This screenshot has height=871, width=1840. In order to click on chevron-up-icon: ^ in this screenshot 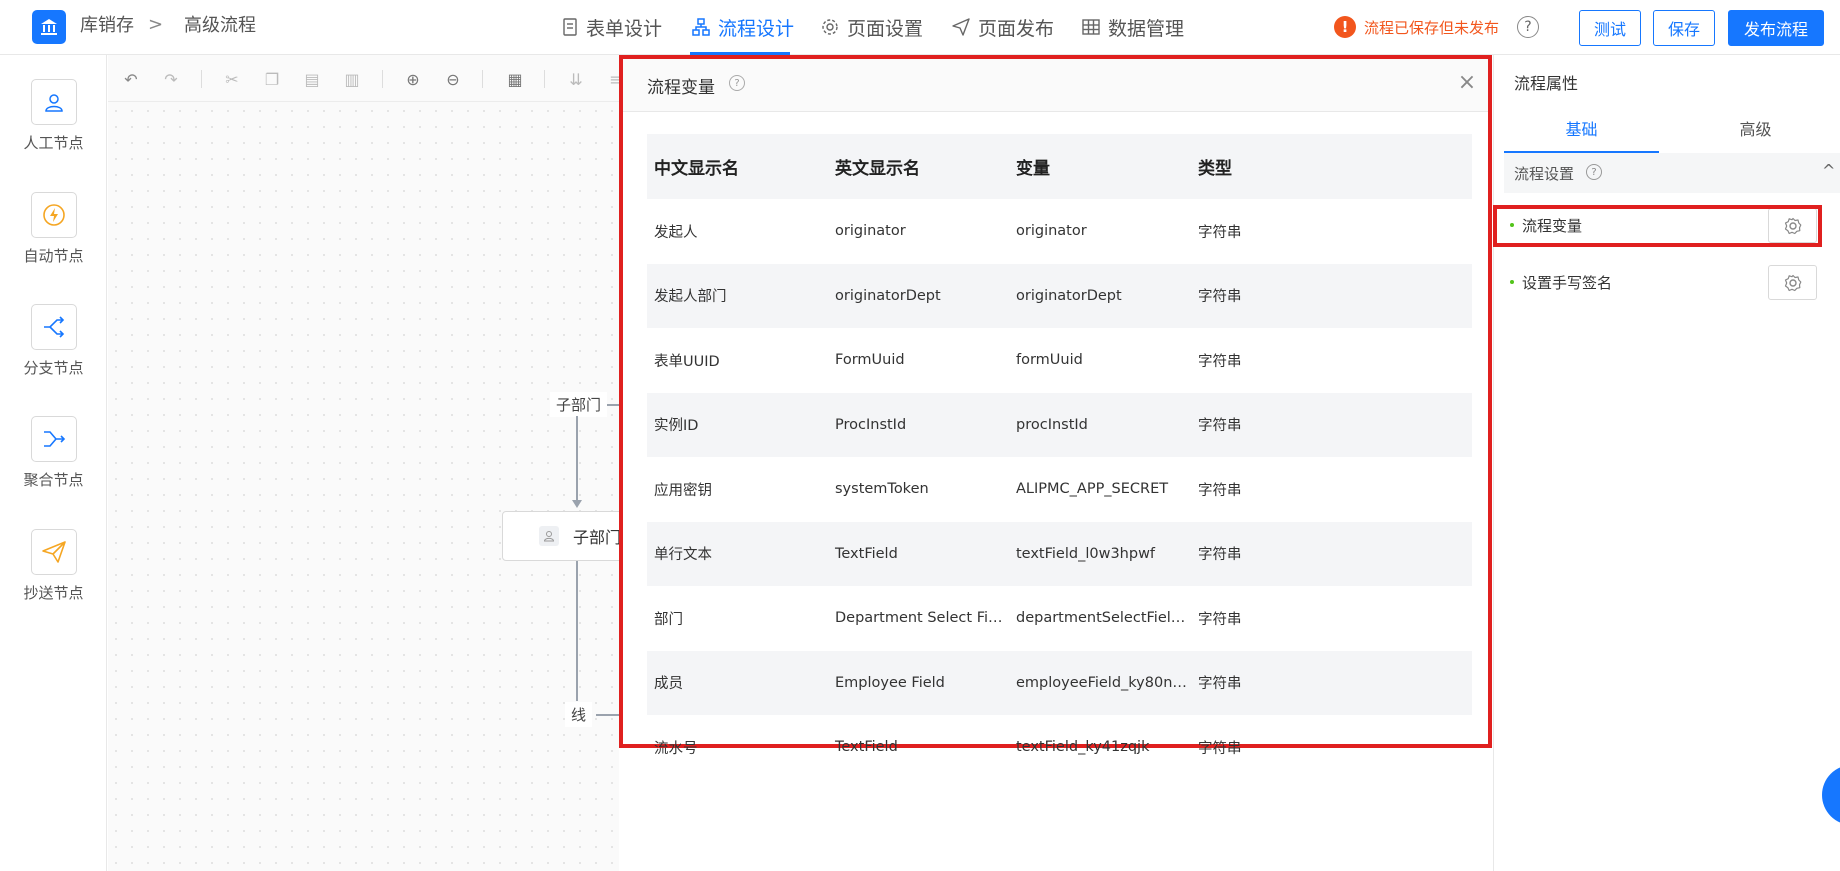, I will do `click(1828, 170)`.